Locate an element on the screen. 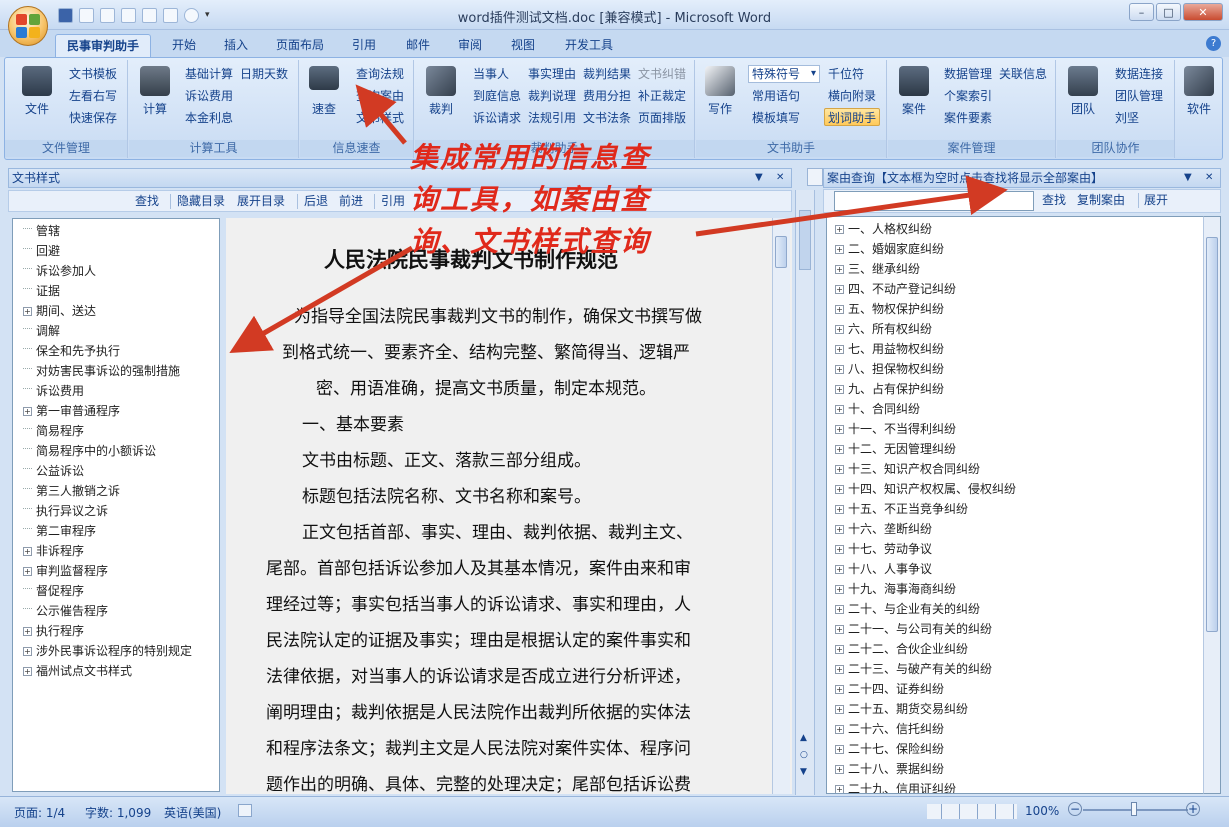 This screenshot has height=827, width=1229. tree-item: 第三人撤销之诉 is located at coordinates (71, 491).